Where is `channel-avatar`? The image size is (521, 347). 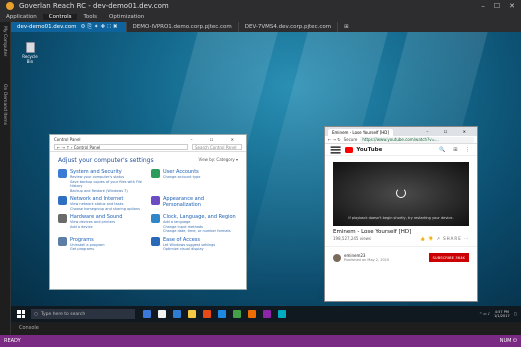 channel-avatar is located at coordinates (337, 257).